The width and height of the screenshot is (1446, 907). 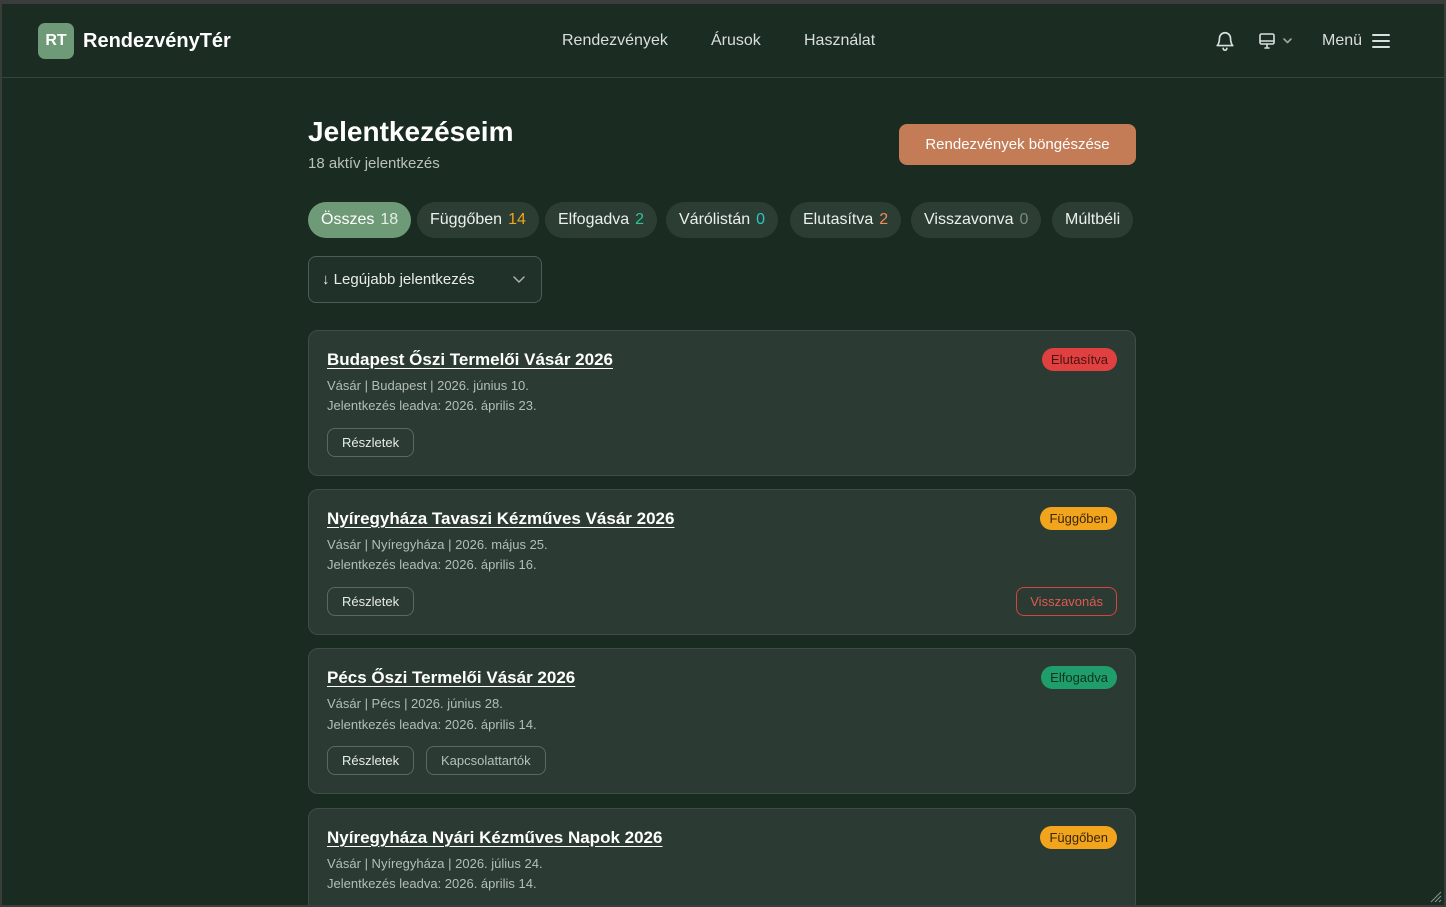 What do you see at coordinates (1381, 41) in the screenshot?
I see `hamburger-icon` at bounding box center [1381, 41].